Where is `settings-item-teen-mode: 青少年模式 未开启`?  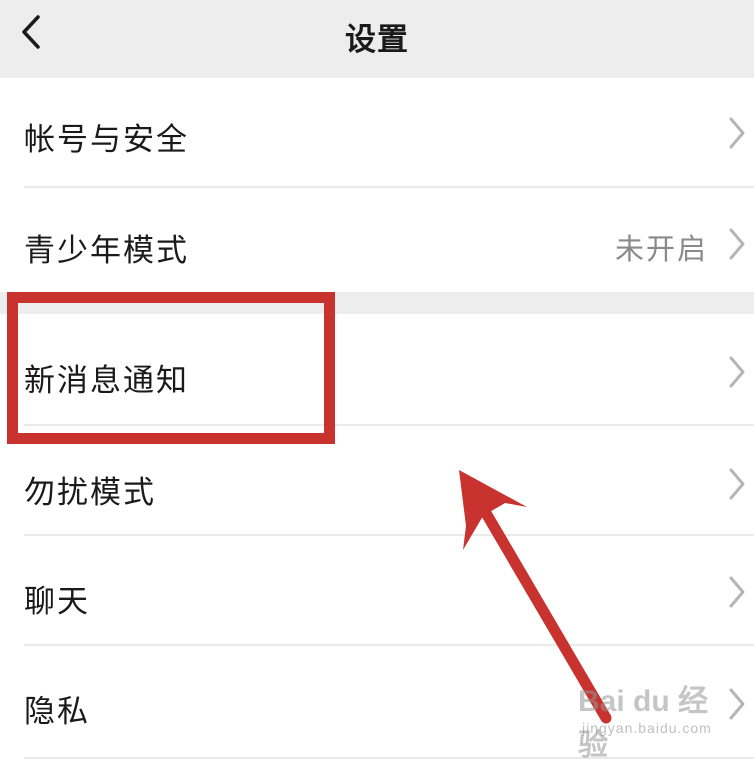
settings-item-teen-mode: 青少年模式 未开启 is located at coordinates (377, 240).